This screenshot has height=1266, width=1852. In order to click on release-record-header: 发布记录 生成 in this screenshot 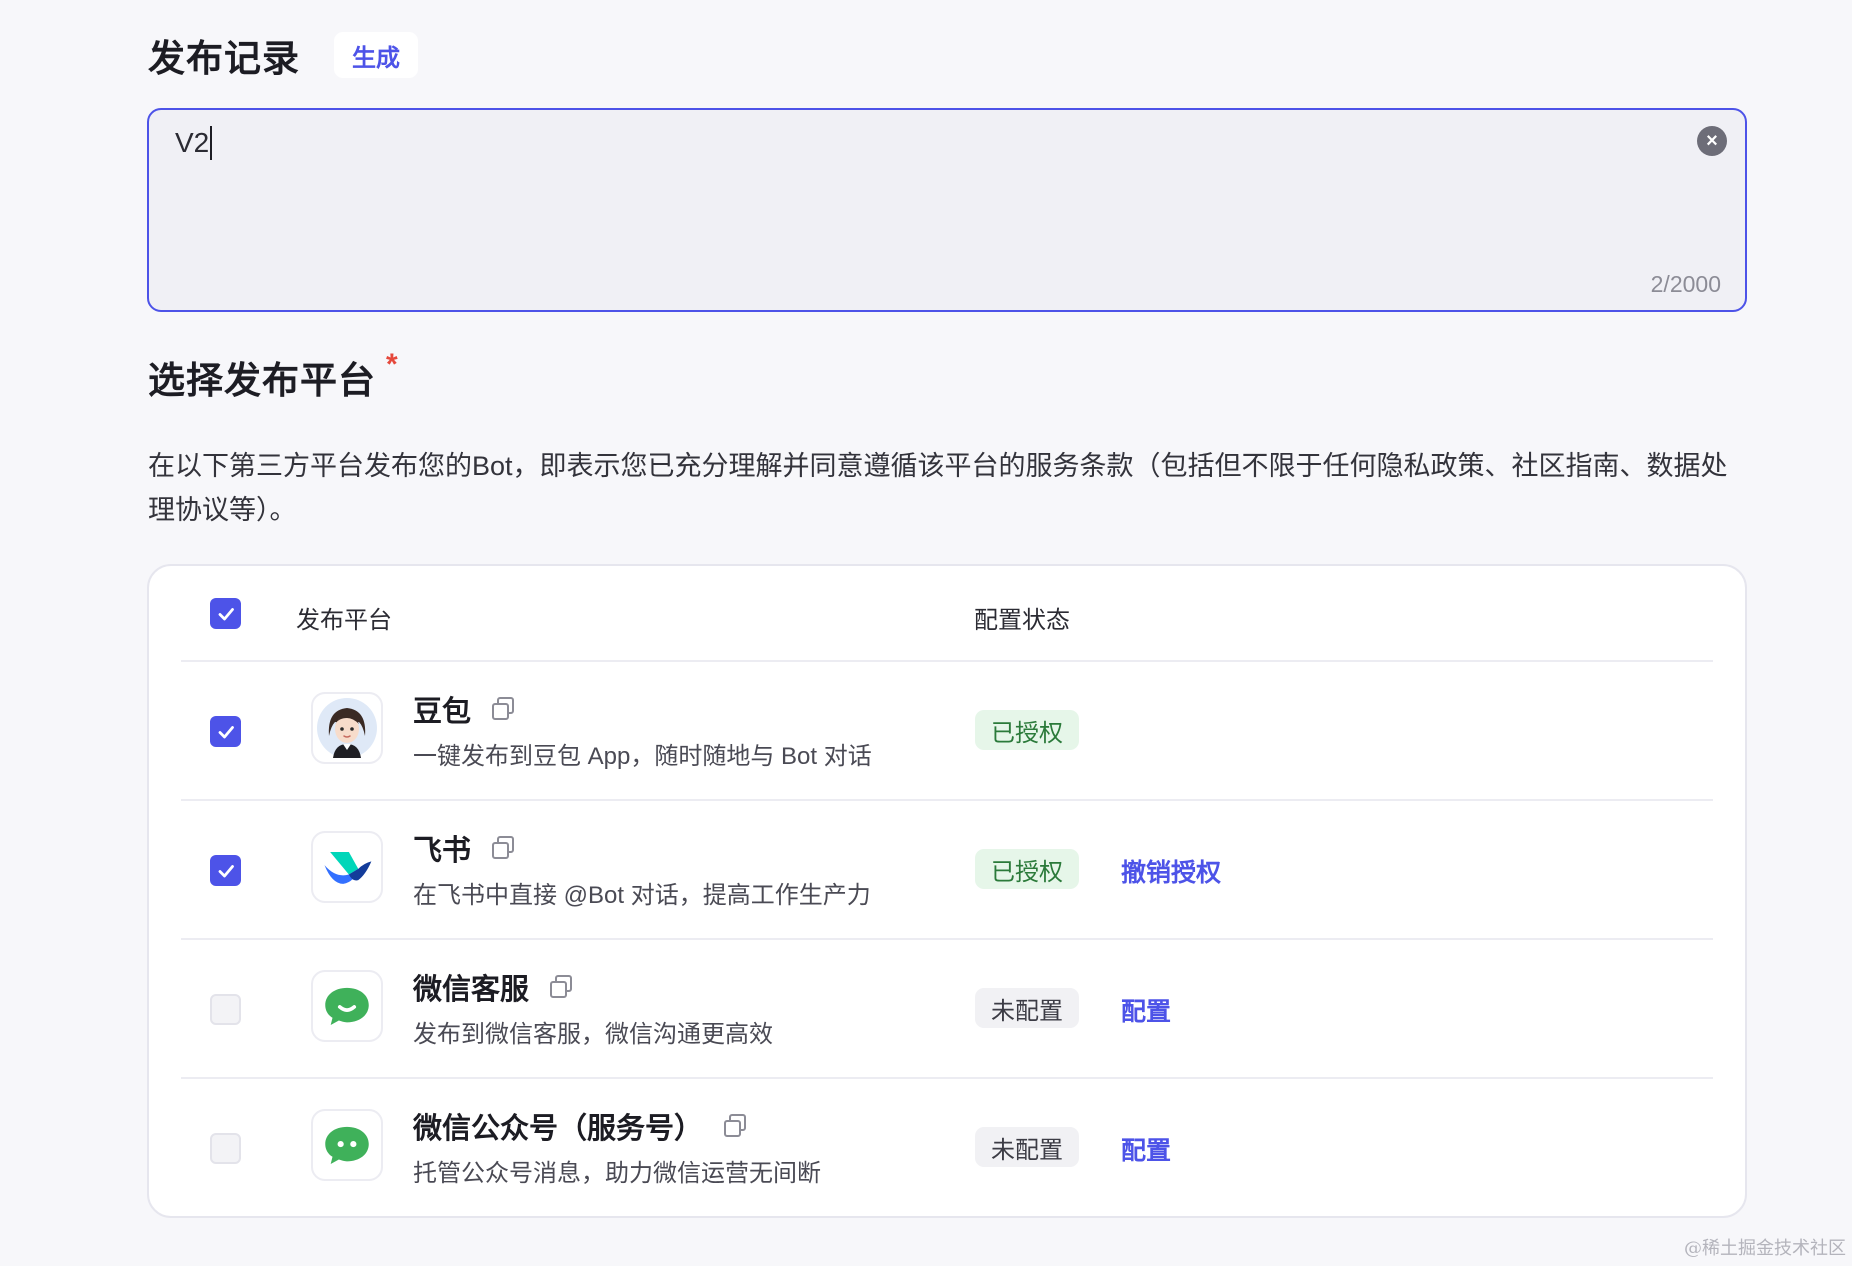, I will do `click(283, 55)`.